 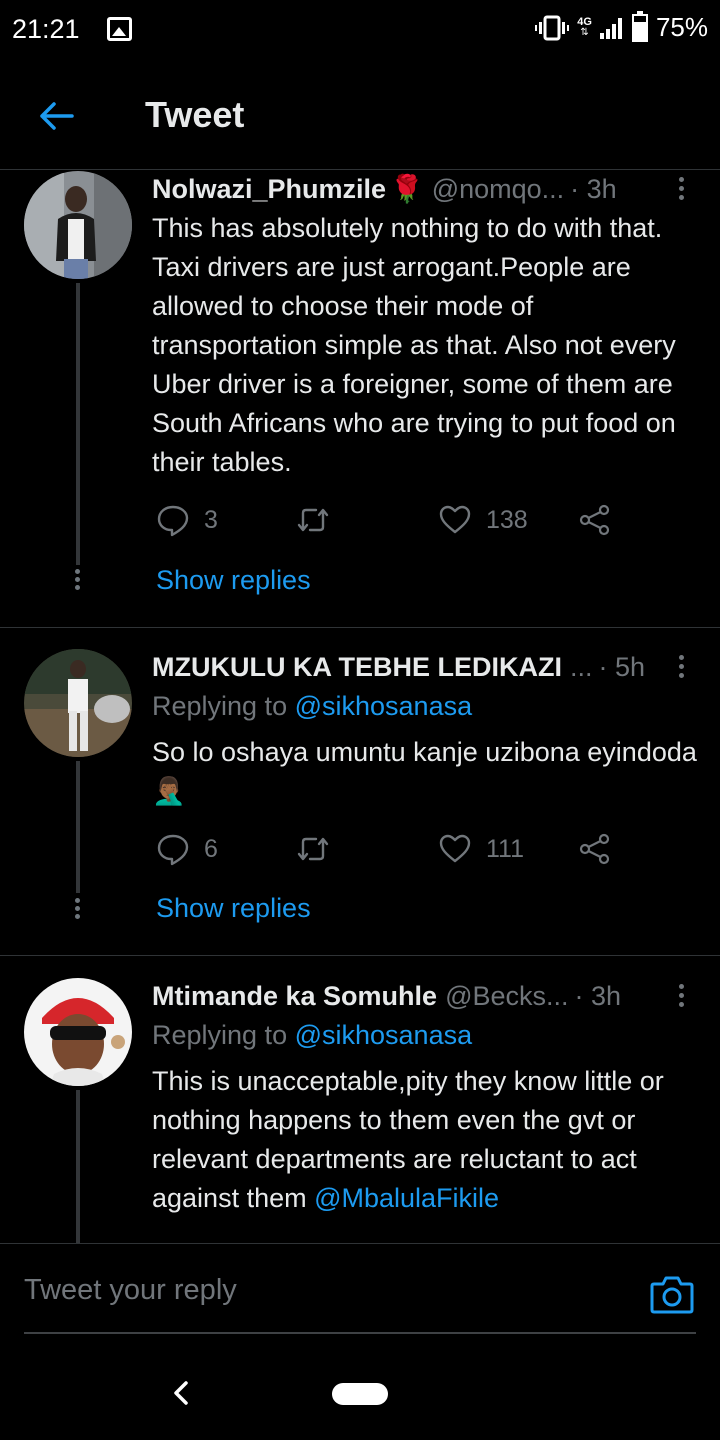 I want to click on tweet-header: MZUKULU KA TEBHE LEDIKAZI ... · 5h, so click(x=424, y=667).